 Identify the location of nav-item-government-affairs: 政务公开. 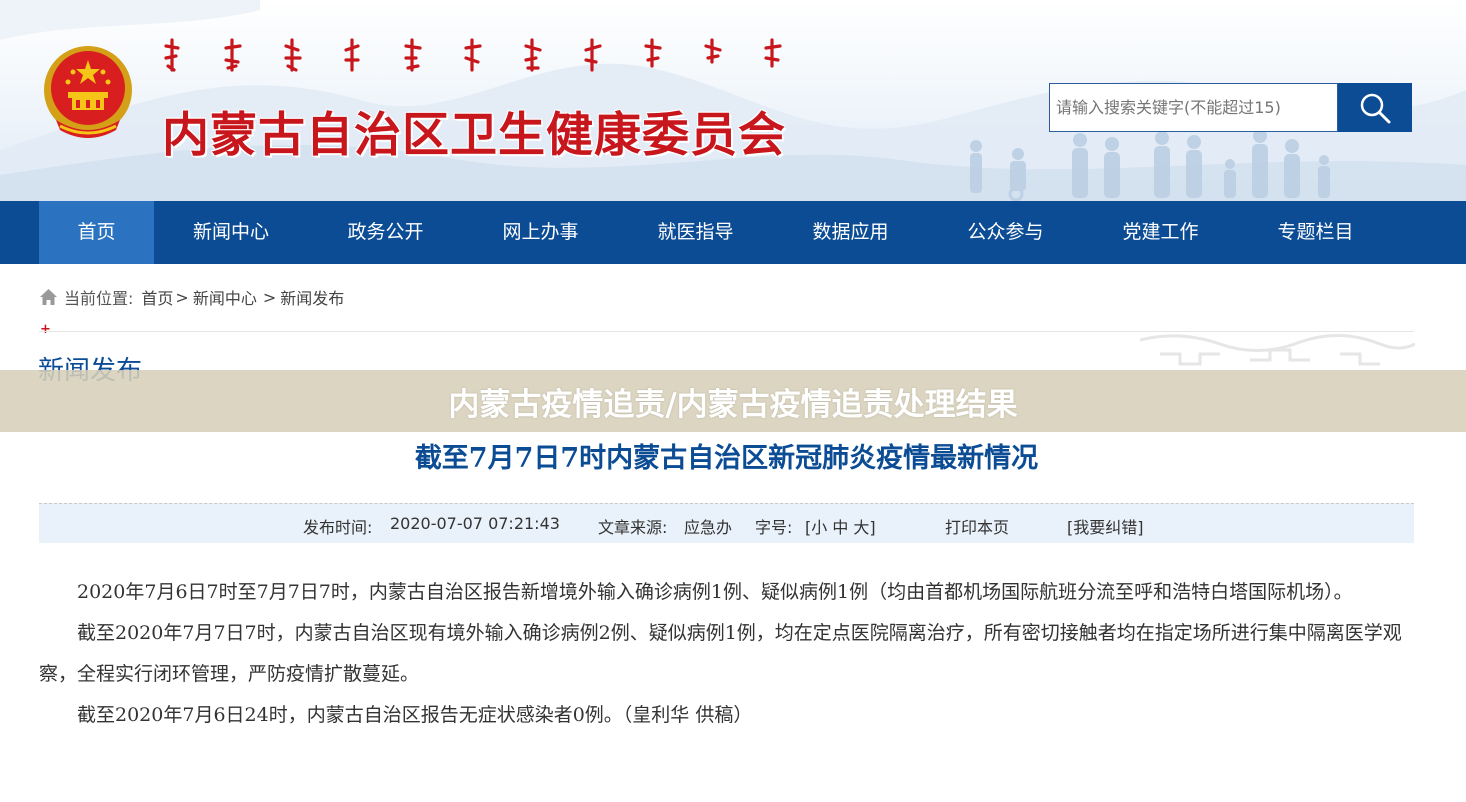
(385, 232).